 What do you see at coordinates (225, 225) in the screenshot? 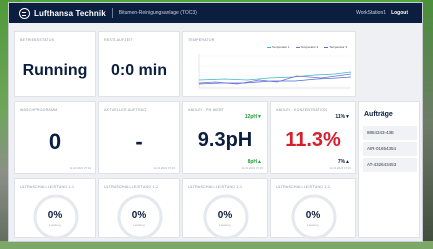
I see `ultrasonic-sub-3: Leistung` at bounding box center [225, 225].